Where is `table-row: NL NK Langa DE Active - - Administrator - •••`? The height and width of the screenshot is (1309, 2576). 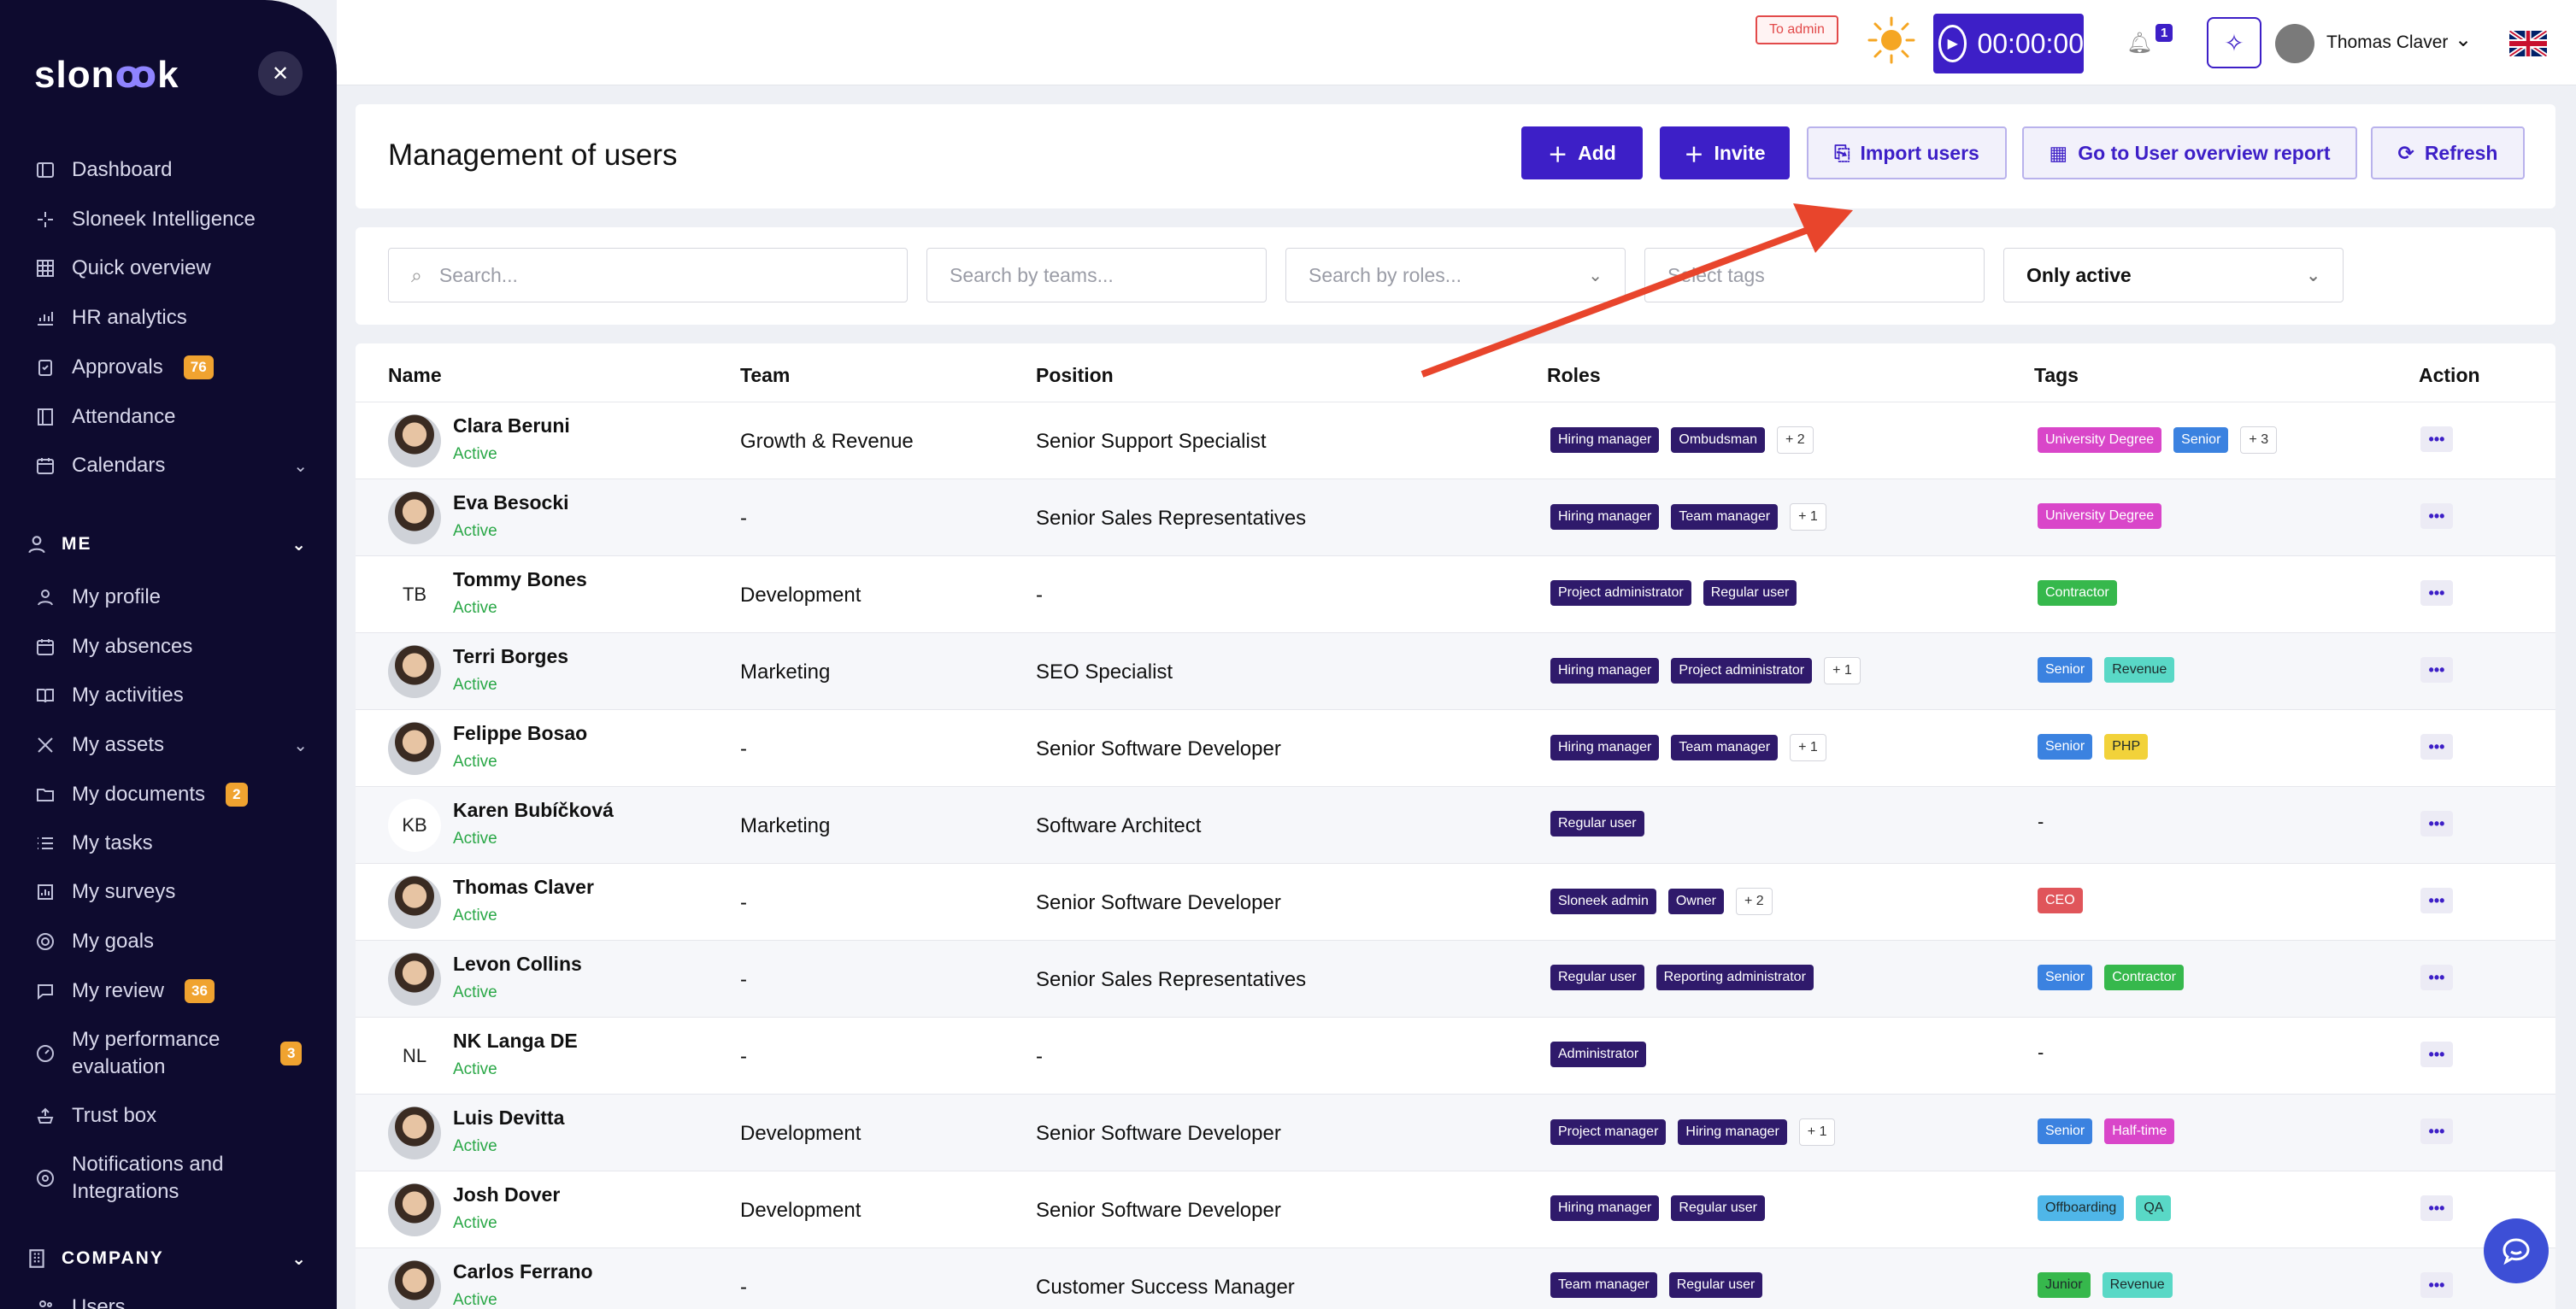 table-row: NL NK Langa DE Active - - Administrator - ••• is located at coordinates (1455, 1055).